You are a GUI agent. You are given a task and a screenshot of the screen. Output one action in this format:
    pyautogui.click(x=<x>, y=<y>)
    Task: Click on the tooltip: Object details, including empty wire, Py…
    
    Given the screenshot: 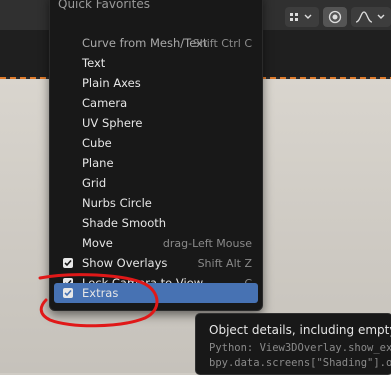 What is the action you would take?
    pyautogui.click(x=293, y=344)
    